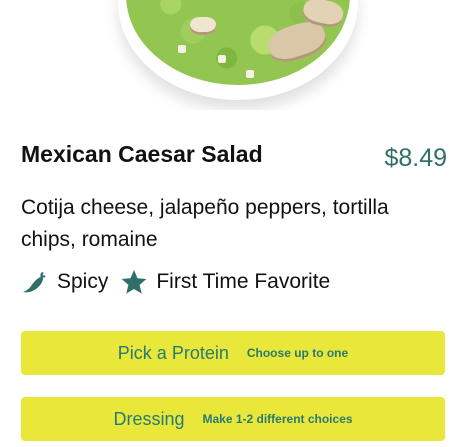  What do you see at coordinates (203, 26) in the screenshot?
I see `cheese-piece` at bounding box center [203, 26].